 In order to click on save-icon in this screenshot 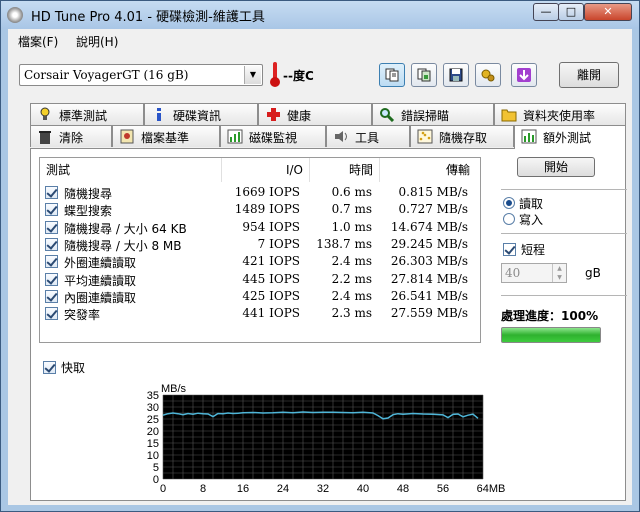, I will do `click(456, 75)`.